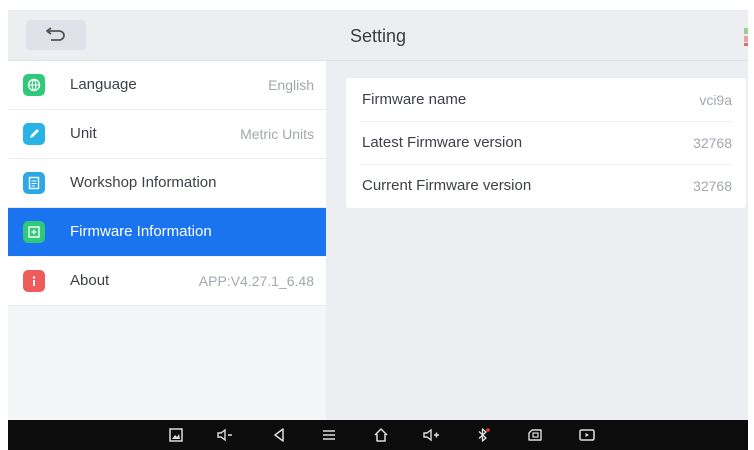  I want to click on screen-record-icon, so click(587, 435).